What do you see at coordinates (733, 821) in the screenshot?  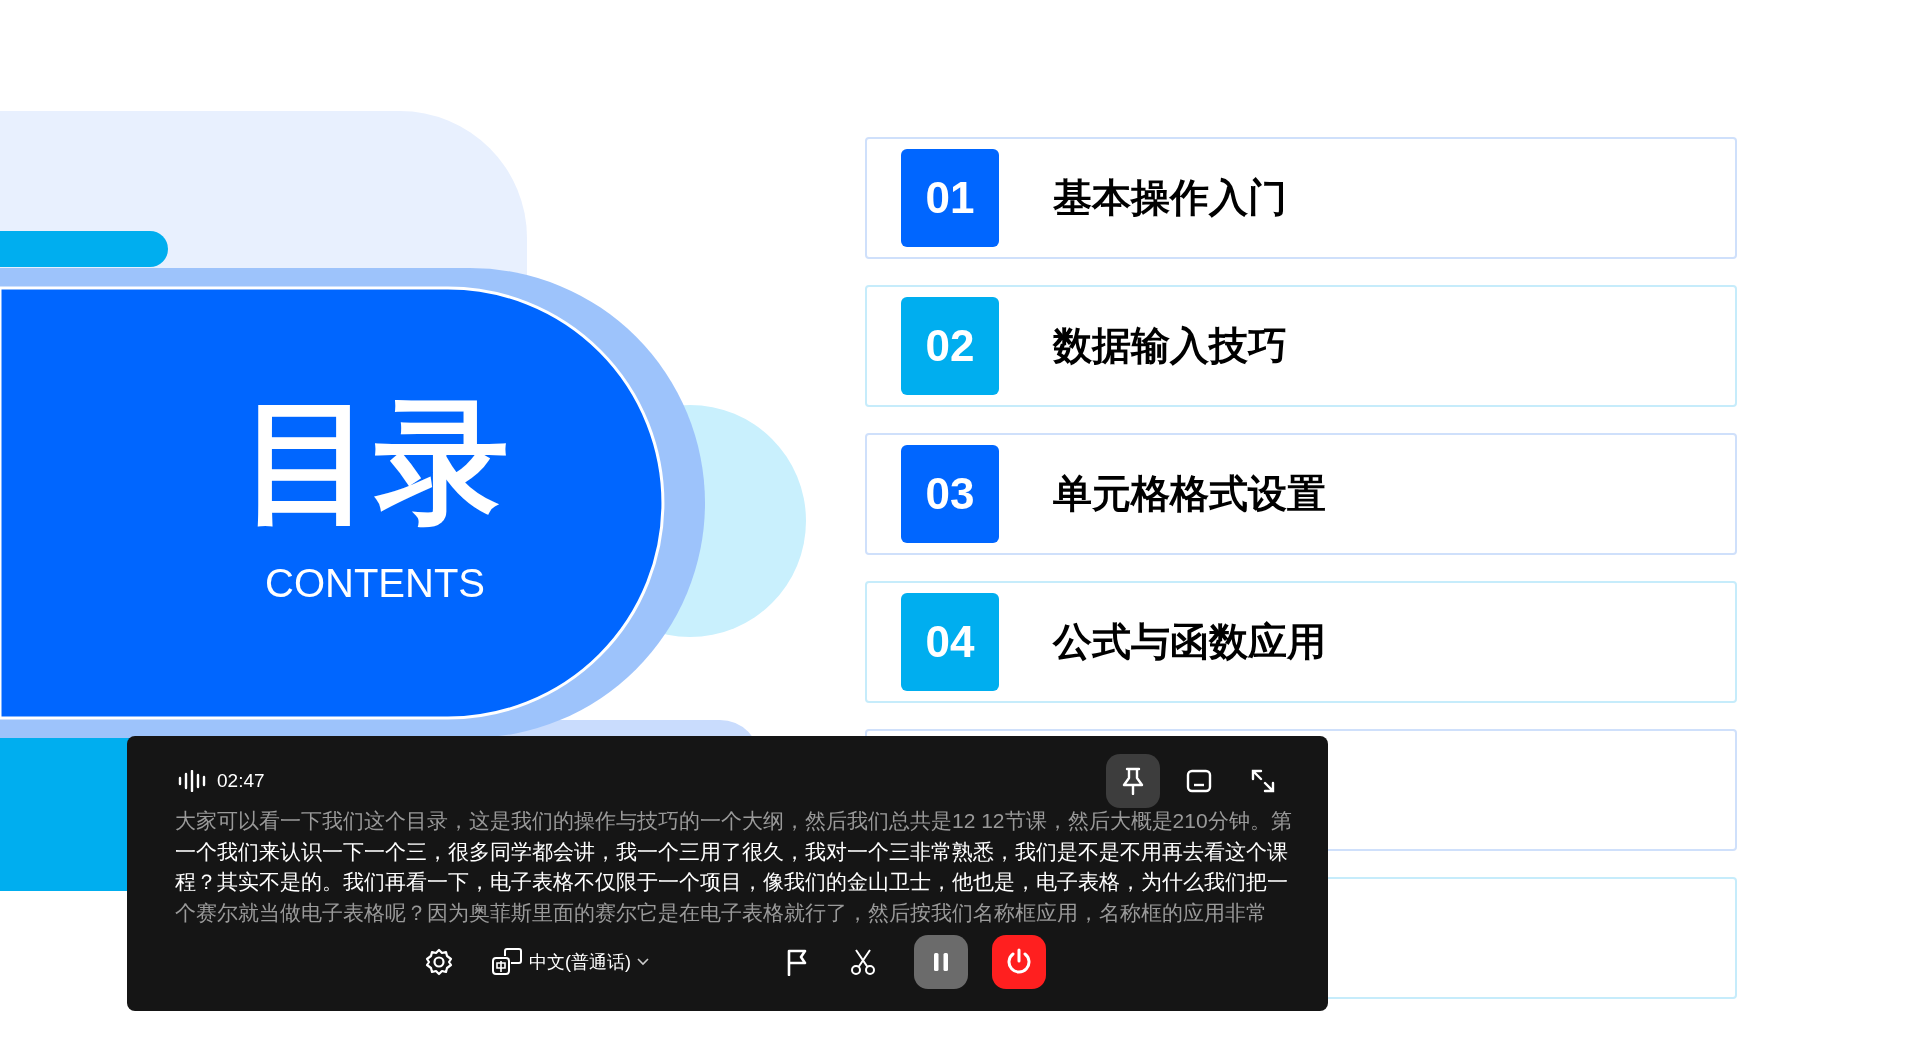 I see `caption-line: 大家可以看一下我们这个目录，这是我们的操作与技巧的一个大纲，然后我们总共是12 12节课，然后大概是210分钟。第` at bounding box center [733, 821].